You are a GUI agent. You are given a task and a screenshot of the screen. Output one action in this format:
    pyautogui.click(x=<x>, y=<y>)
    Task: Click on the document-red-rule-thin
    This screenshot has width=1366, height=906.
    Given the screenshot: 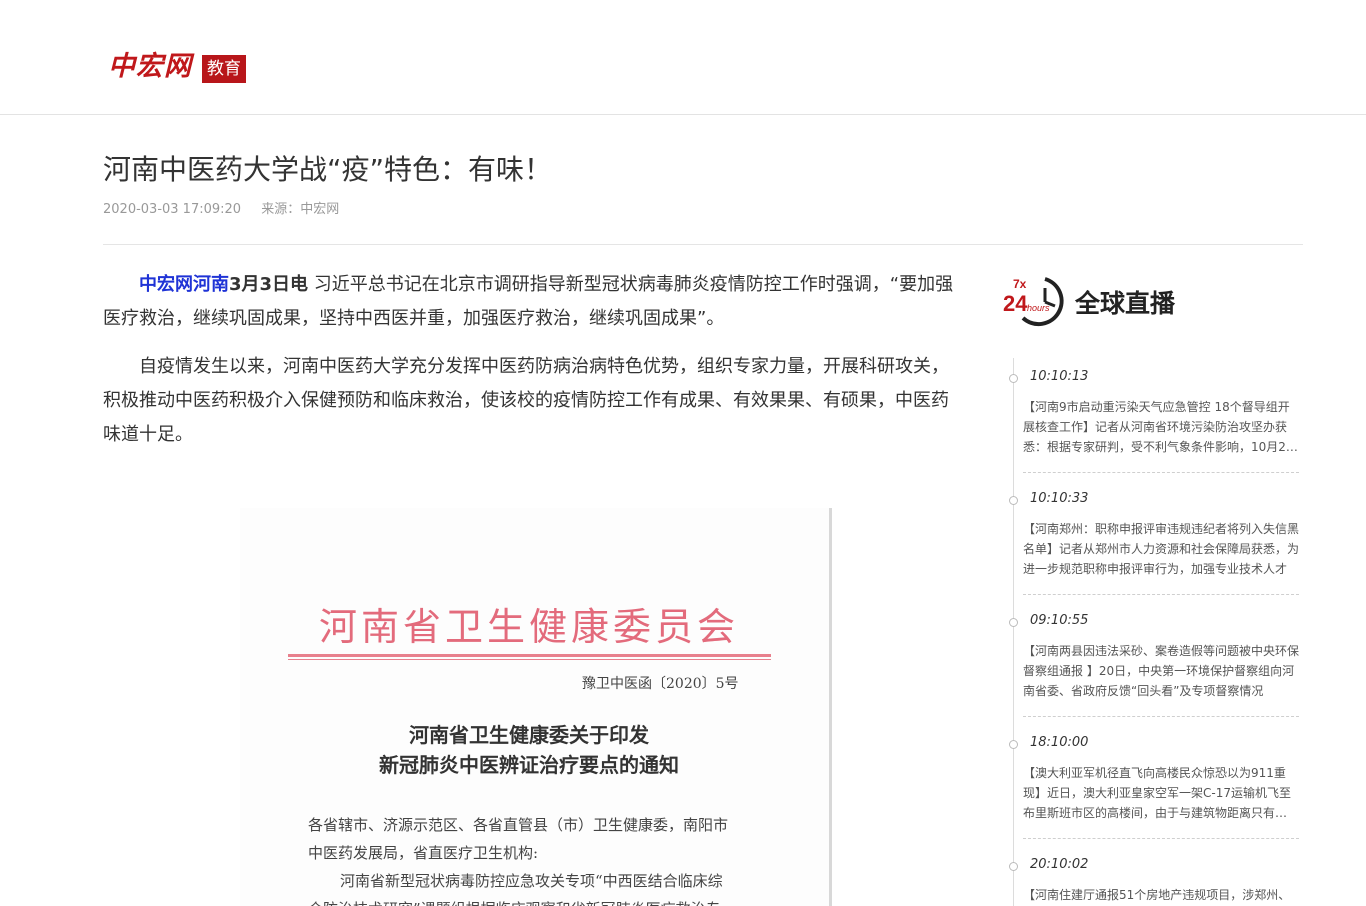 What is the action you would take?
    pyautogui.click(x=529, y=659)
    